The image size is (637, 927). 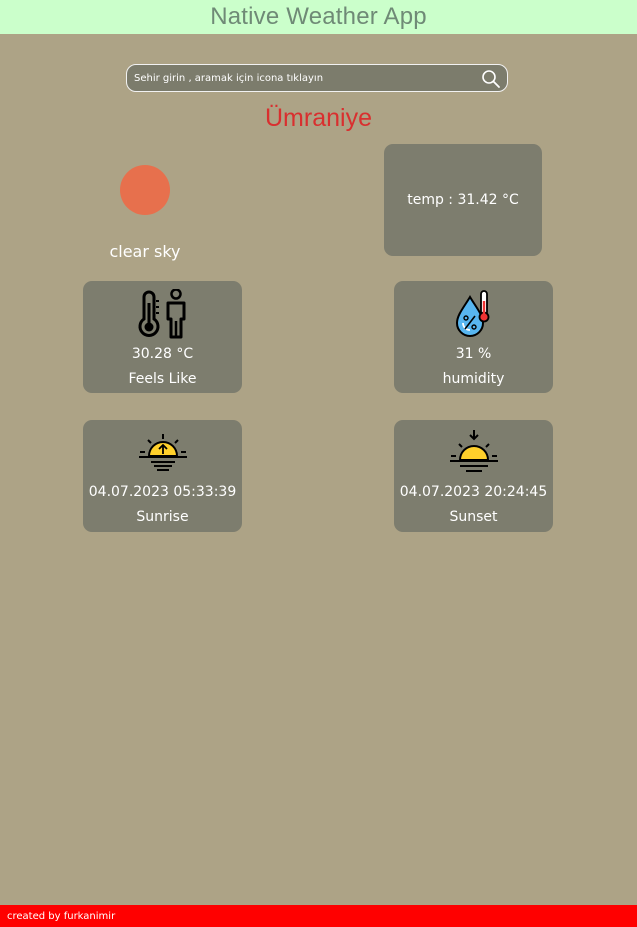 What do you see at coordinates (163, 455) in the screenshot?
I see `sunrise-icon` at bounding box center [163, 455].